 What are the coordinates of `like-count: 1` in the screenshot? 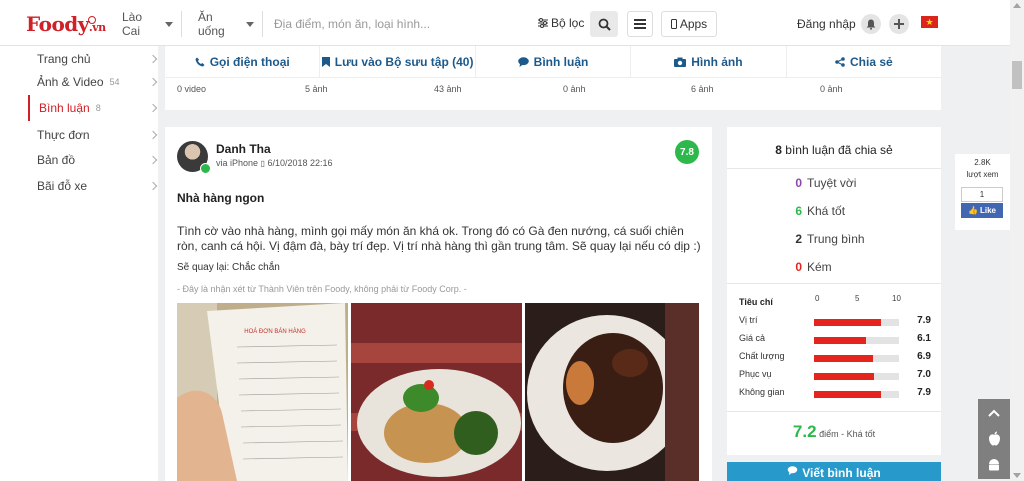 It's located at (982, 194).